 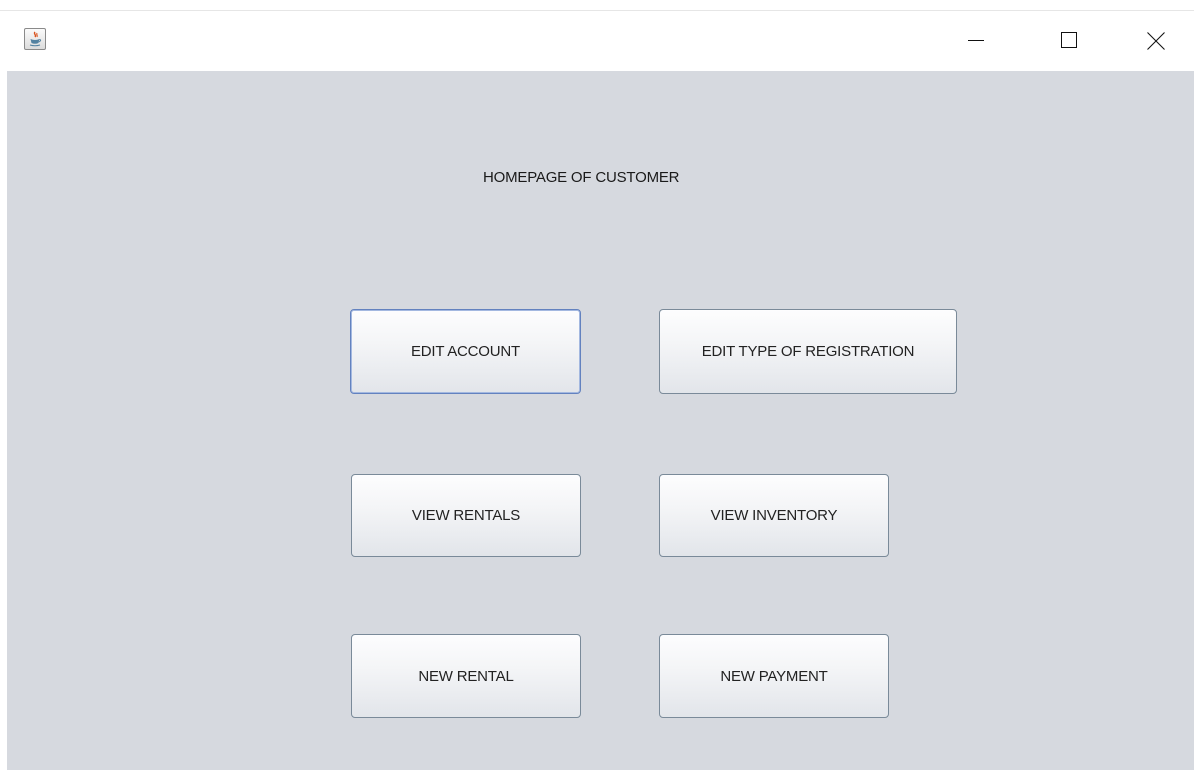 I want to click on minimize-icon, so click(x=976, y=40).